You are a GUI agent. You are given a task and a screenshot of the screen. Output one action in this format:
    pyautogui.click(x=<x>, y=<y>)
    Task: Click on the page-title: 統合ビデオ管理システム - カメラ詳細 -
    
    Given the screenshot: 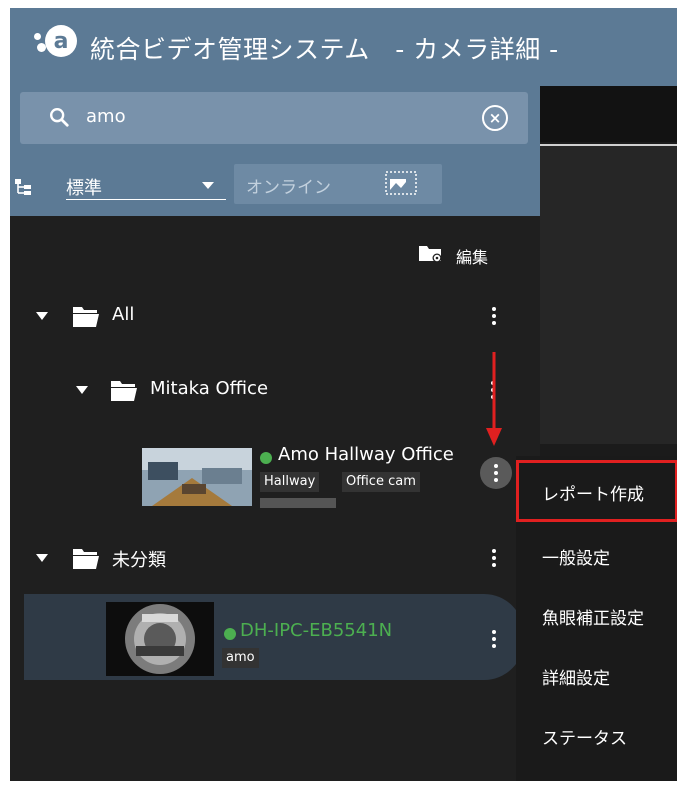 What is the action you would take?
    pyautogui.click(x=324, y=49)
    